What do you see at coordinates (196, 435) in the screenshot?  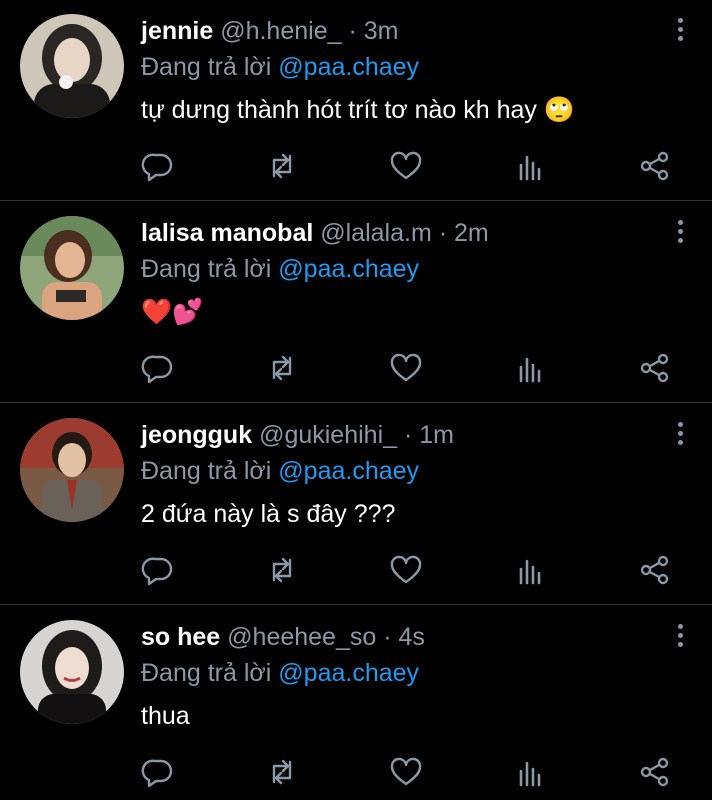 I see `display-name: jeongguk` at bounding box center [196, 435].